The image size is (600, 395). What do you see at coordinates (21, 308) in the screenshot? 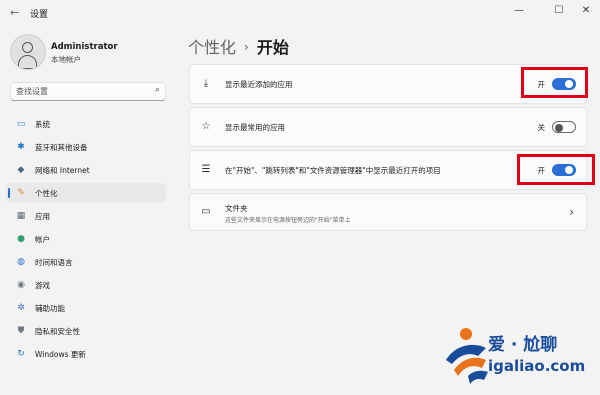
I see `accessibility-icon: ✲` at bounding box center [21, 308].